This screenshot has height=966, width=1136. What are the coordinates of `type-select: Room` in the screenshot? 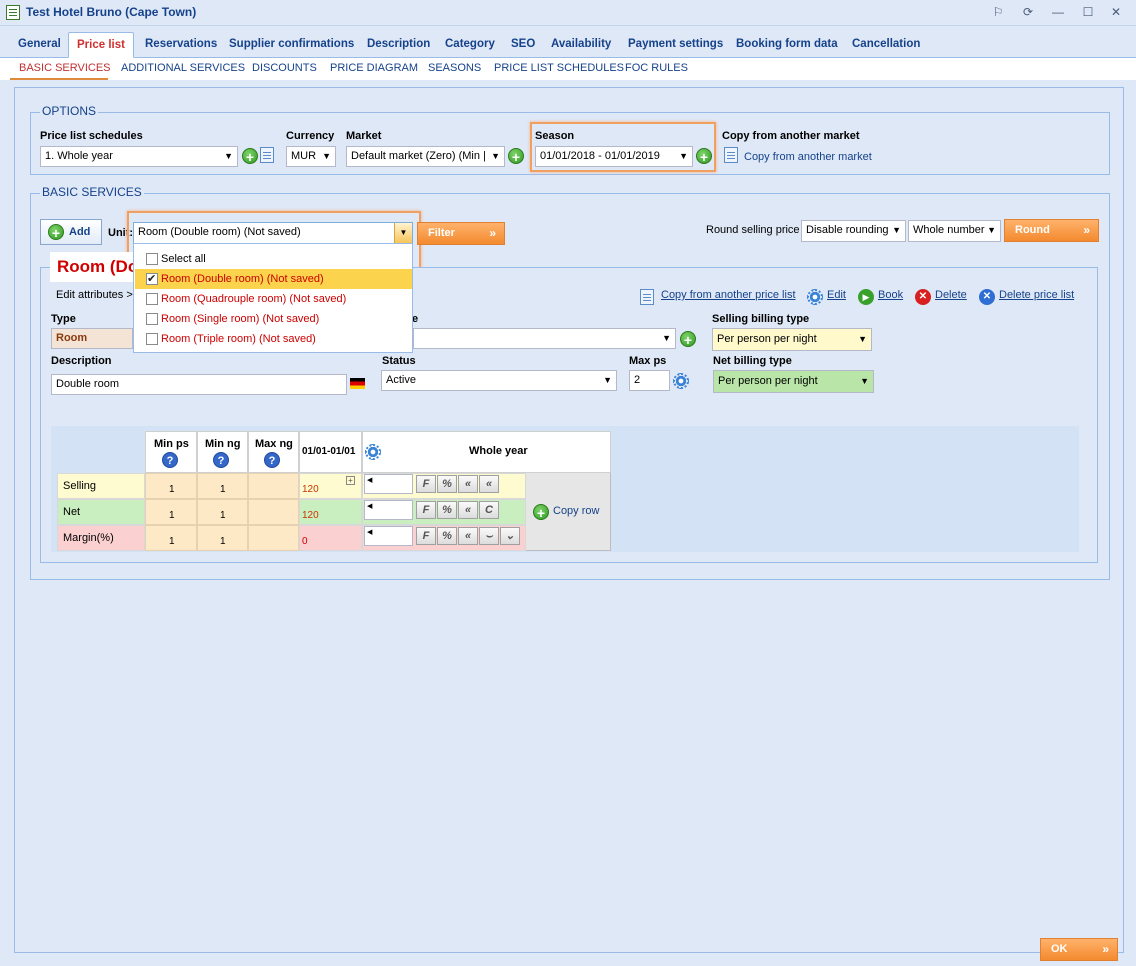 It's located at (92, 338).